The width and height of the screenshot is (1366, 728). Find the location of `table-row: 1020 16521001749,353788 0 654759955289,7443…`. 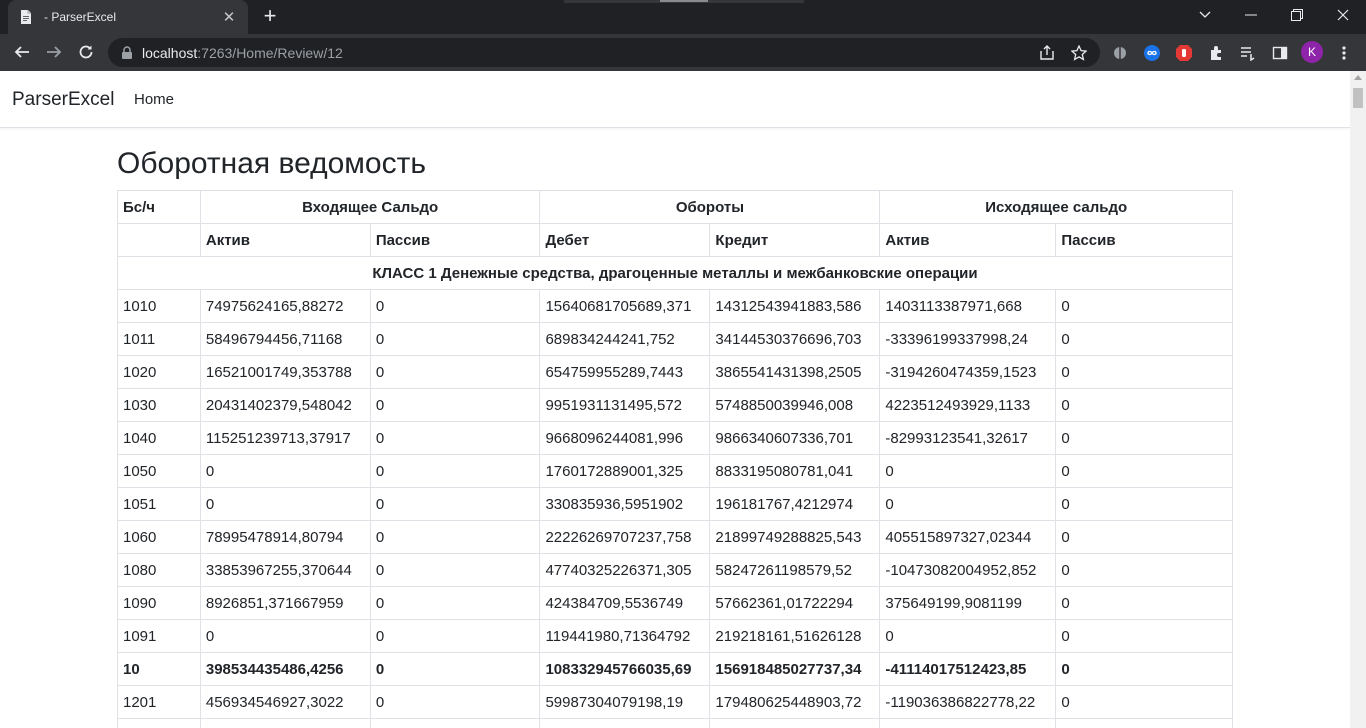

table-row: 1020 16521001749,353788 0 654759955289,7443… is located at coordinates (675, 372).